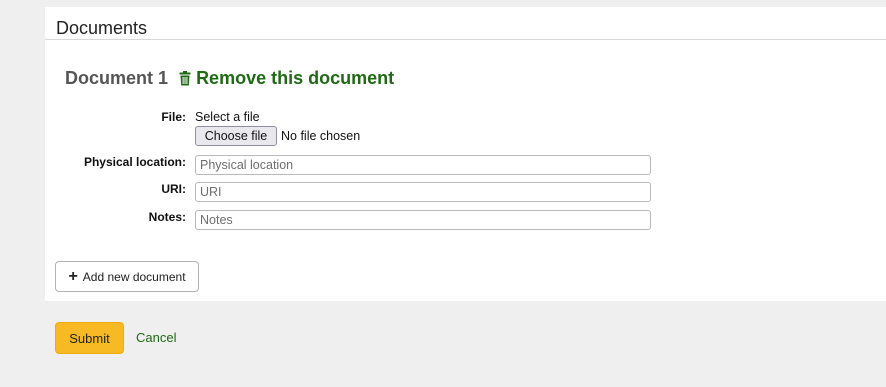 This screenshot has height=387, width=886. I want to click on cancel-link: Cancel, so click(156, 337).